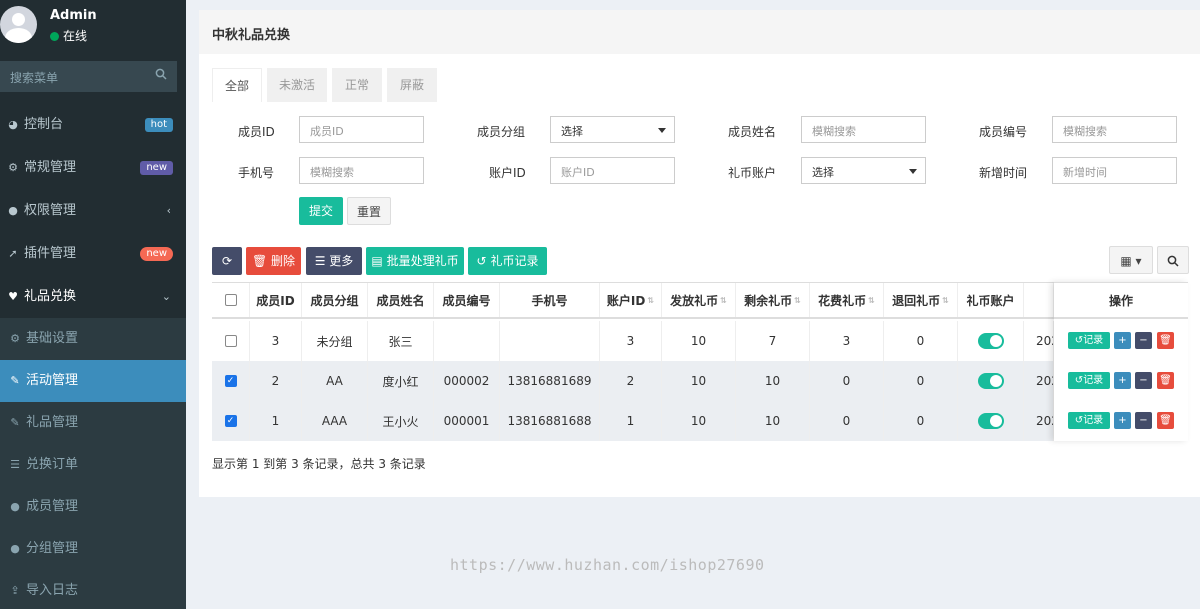 This screenshot has width=1200, height=609. I want to click on heart-icon: ♥, so click(13, 296).